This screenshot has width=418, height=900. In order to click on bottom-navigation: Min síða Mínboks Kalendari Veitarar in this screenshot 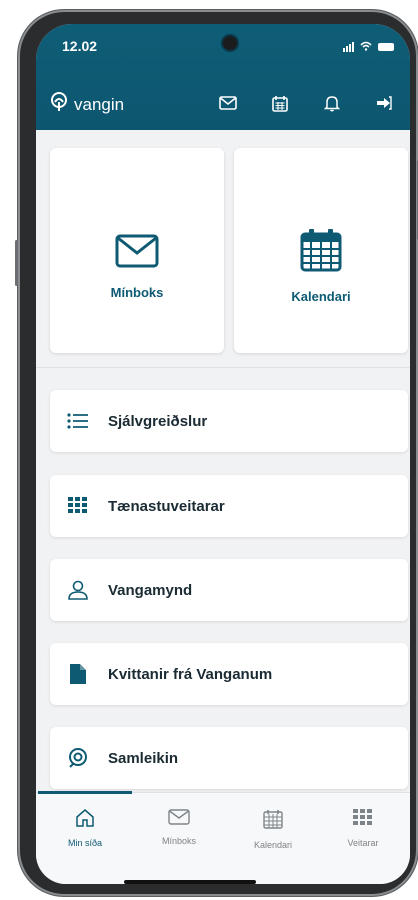, I will do `click(223, 837)`.